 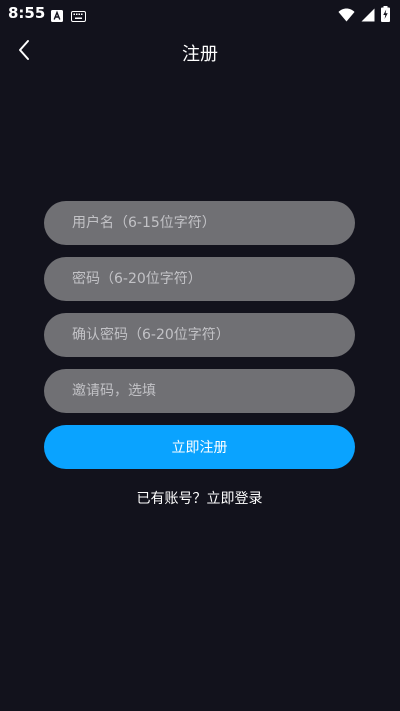 What do you see at coordinates (57, 16) in the screenshot?
I see `app-a-icon` at bounding box center [57, 16].